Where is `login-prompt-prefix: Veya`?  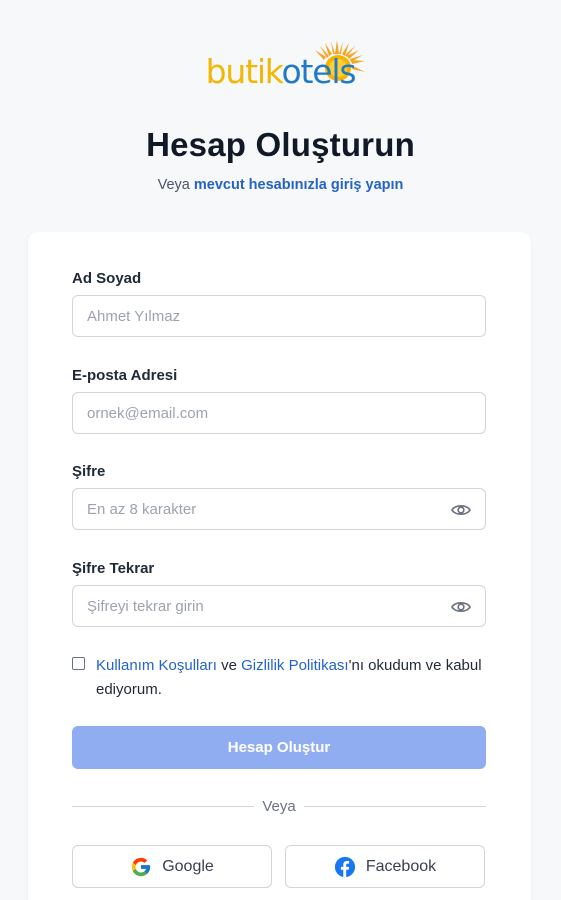 login-prompt-prefix: Veya is located at coordinates (173, 185).